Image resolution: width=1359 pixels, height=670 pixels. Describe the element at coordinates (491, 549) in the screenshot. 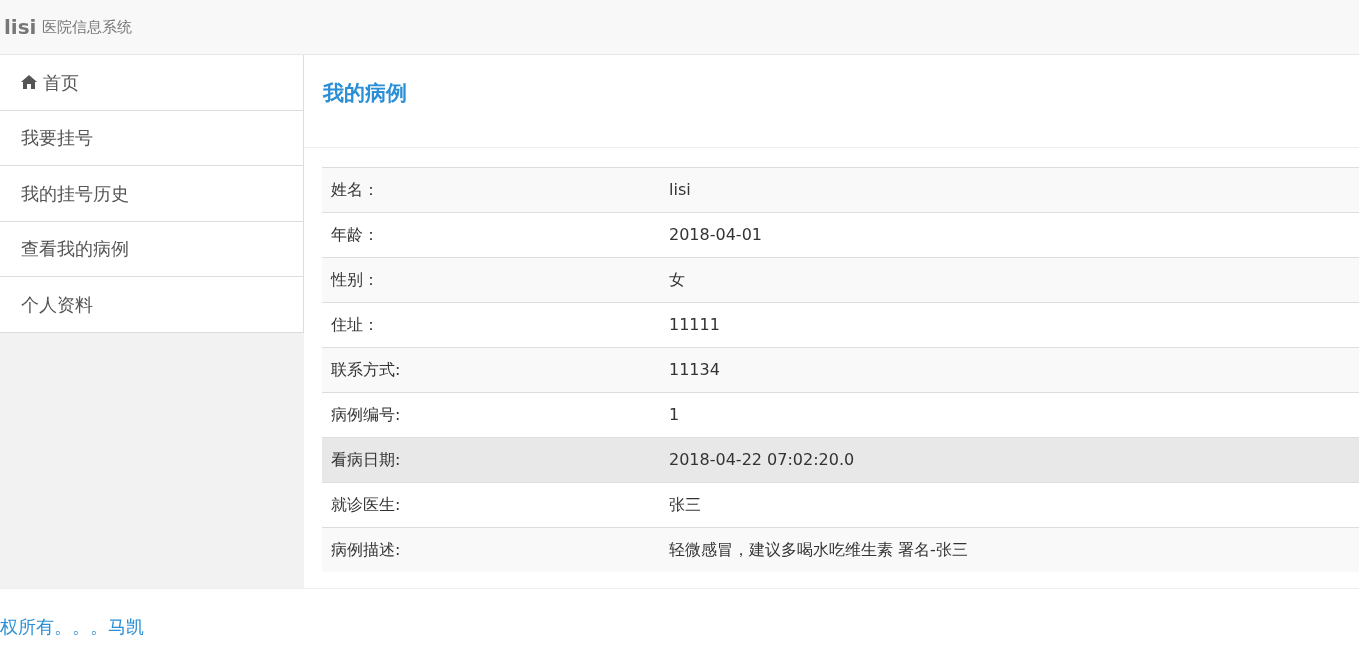

I see `field-label: 病例描述:` at that location.